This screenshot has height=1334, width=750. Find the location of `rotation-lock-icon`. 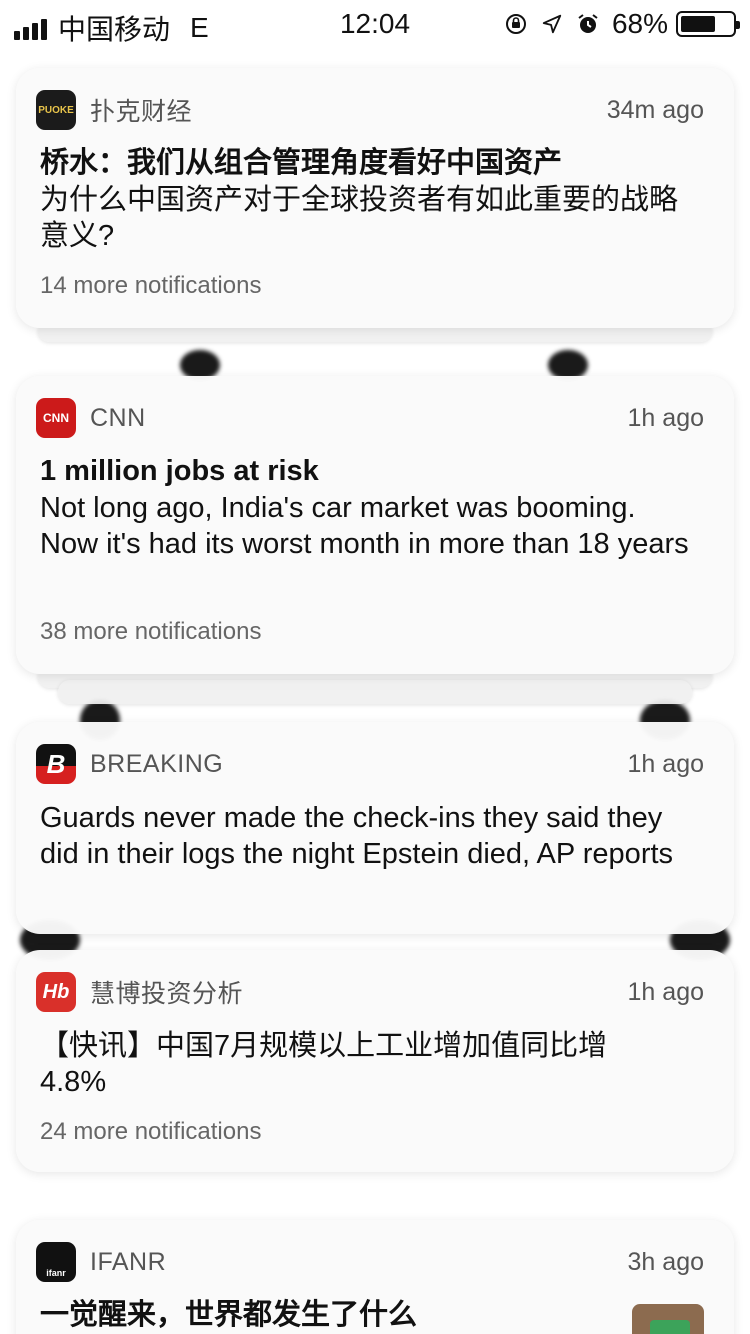

rotation-lock-icon is located at coordinates (516, 24).